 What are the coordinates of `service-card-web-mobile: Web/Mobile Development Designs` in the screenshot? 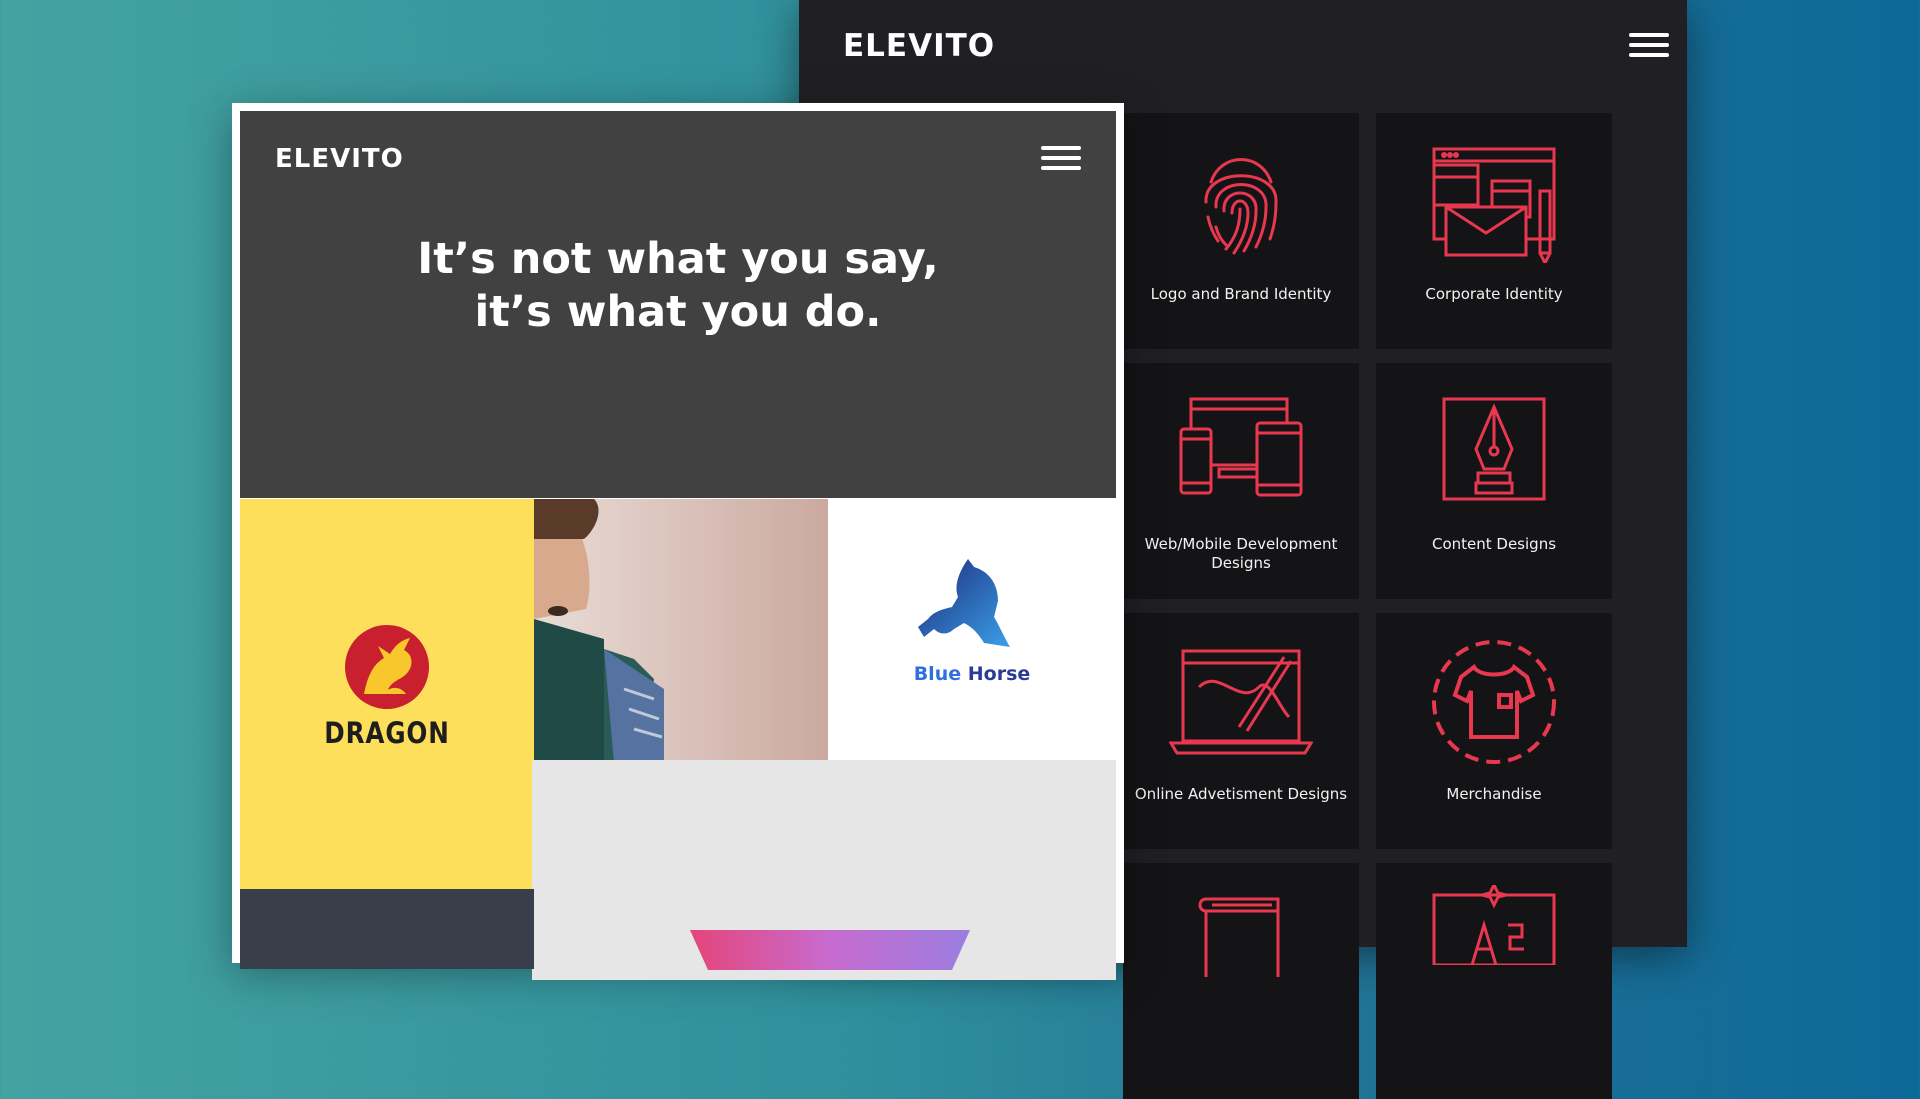 It's located at (1241, 481).